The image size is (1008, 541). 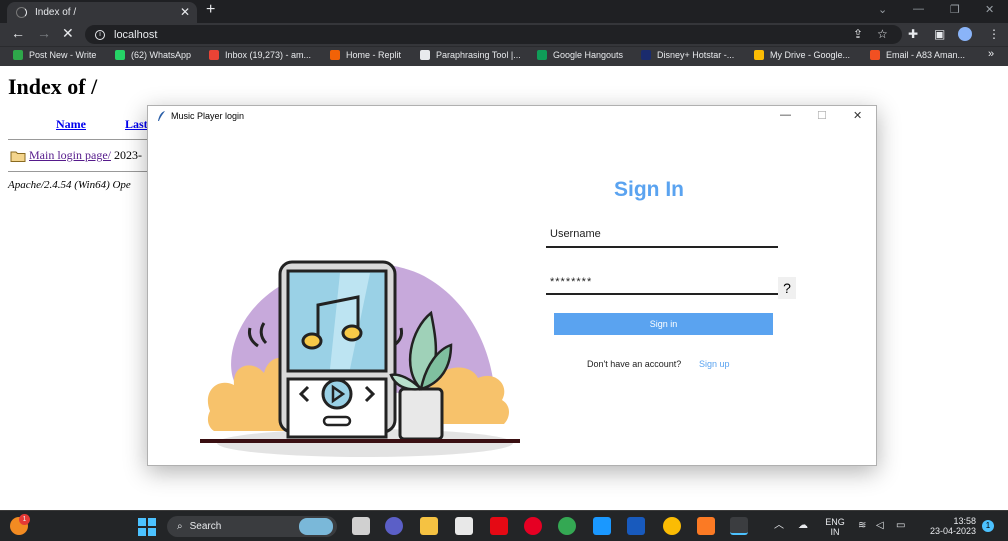 I want to click on row-date: 2023-, so click(x=127, y=155).